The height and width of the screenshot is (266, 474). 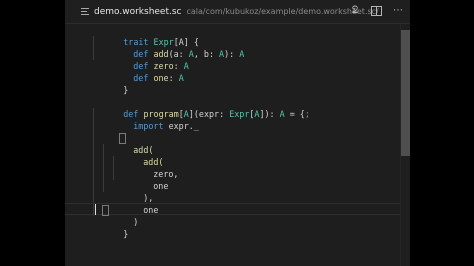 I want to click on split-editor-icon, so click(x=376, y=11).